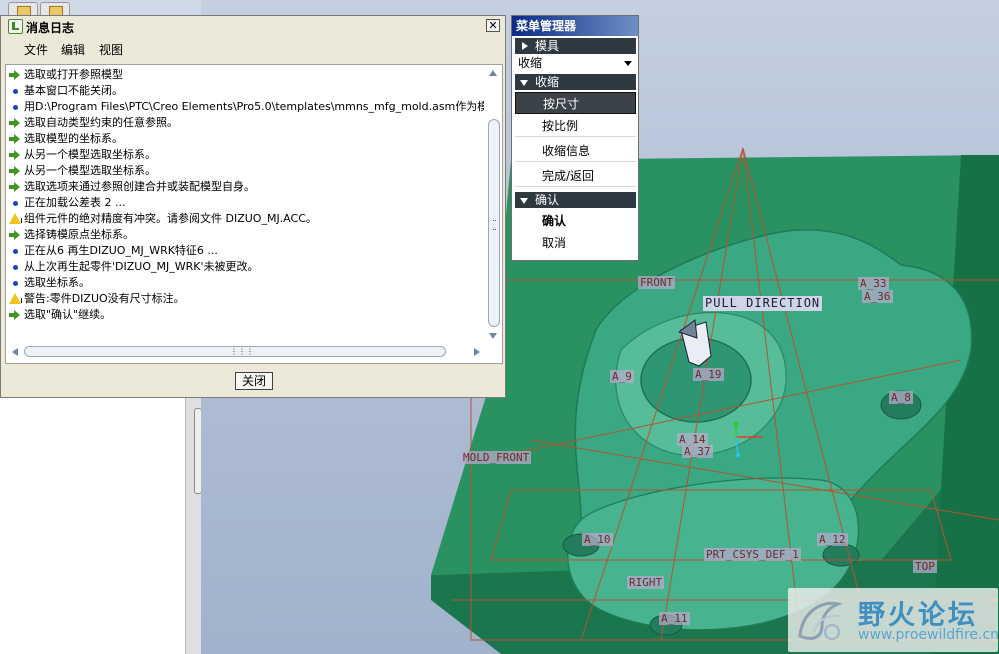  What do you see at coordinates (877, 296) in the screenshot?
I see `dimension-label: A_36` at bounding box center [877, 296].